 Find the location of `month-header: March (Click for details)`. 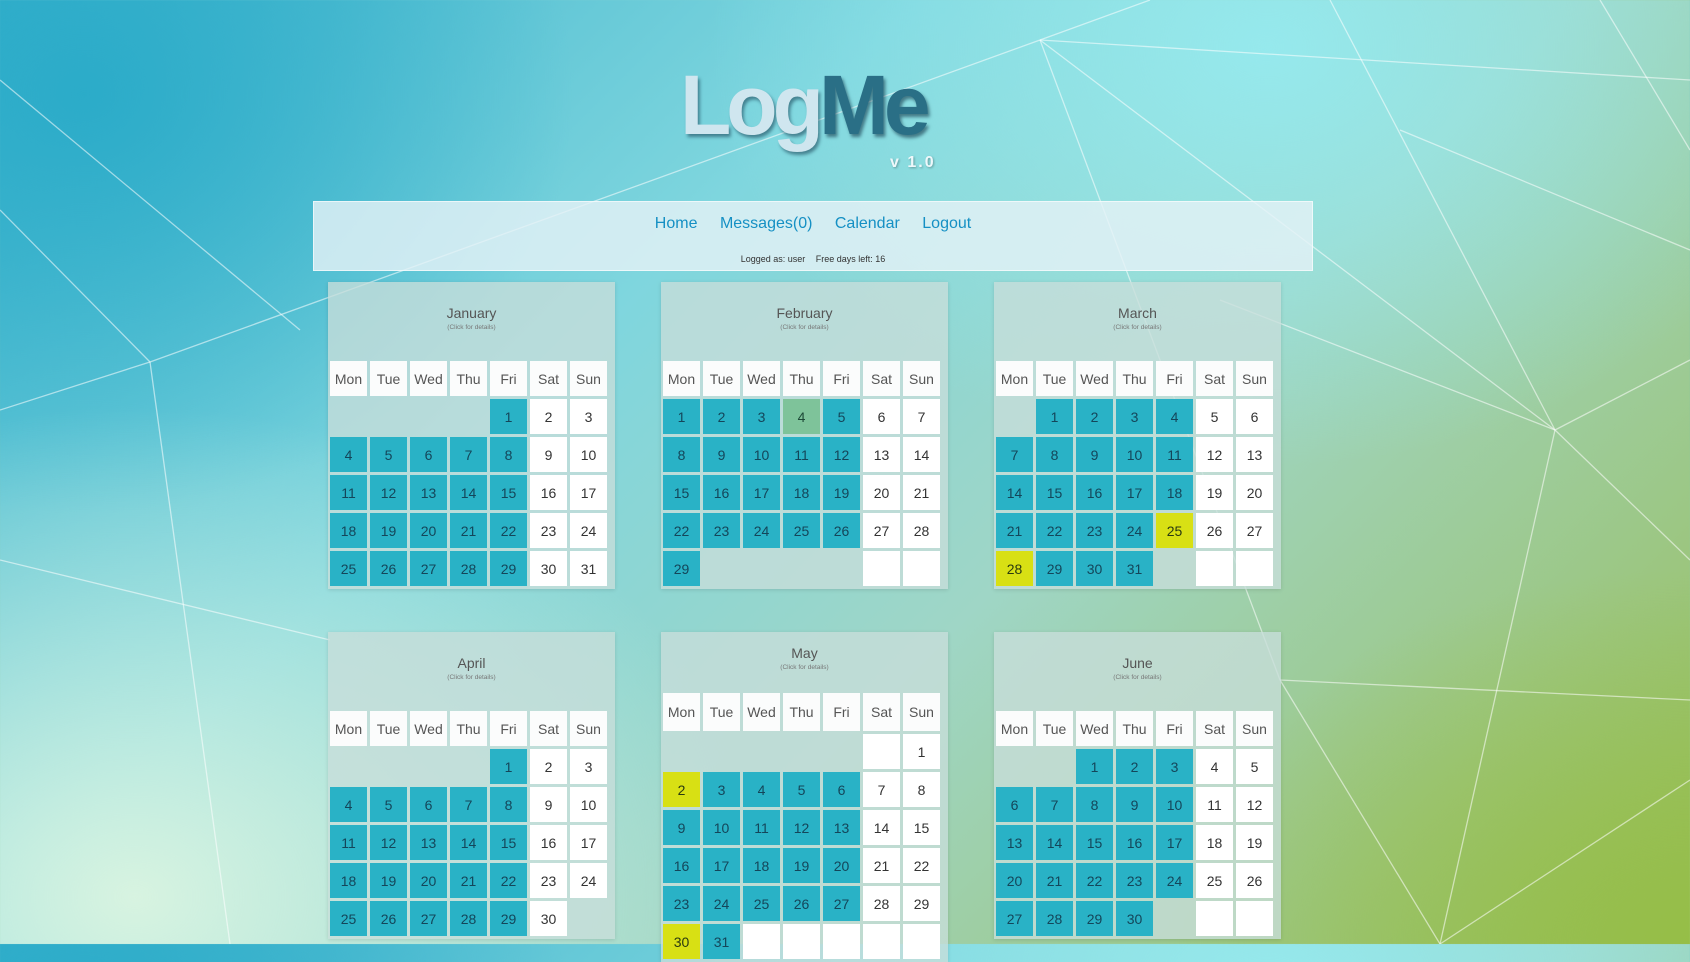

month-header: March (Click for details) is located at coordinates (1137, 320).